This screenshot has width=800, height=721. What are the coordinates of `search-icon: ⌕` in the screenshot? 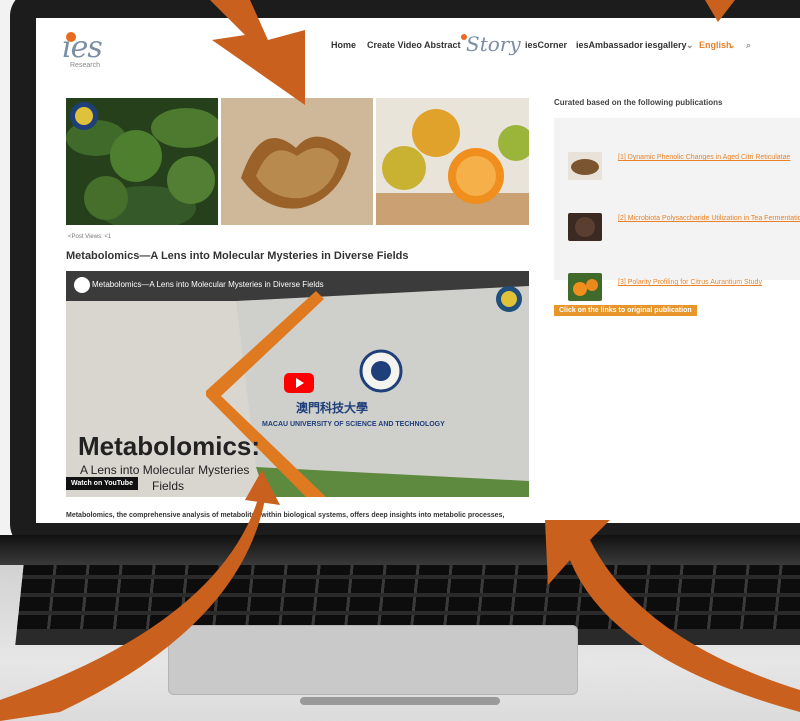 It's located at (748, 45).